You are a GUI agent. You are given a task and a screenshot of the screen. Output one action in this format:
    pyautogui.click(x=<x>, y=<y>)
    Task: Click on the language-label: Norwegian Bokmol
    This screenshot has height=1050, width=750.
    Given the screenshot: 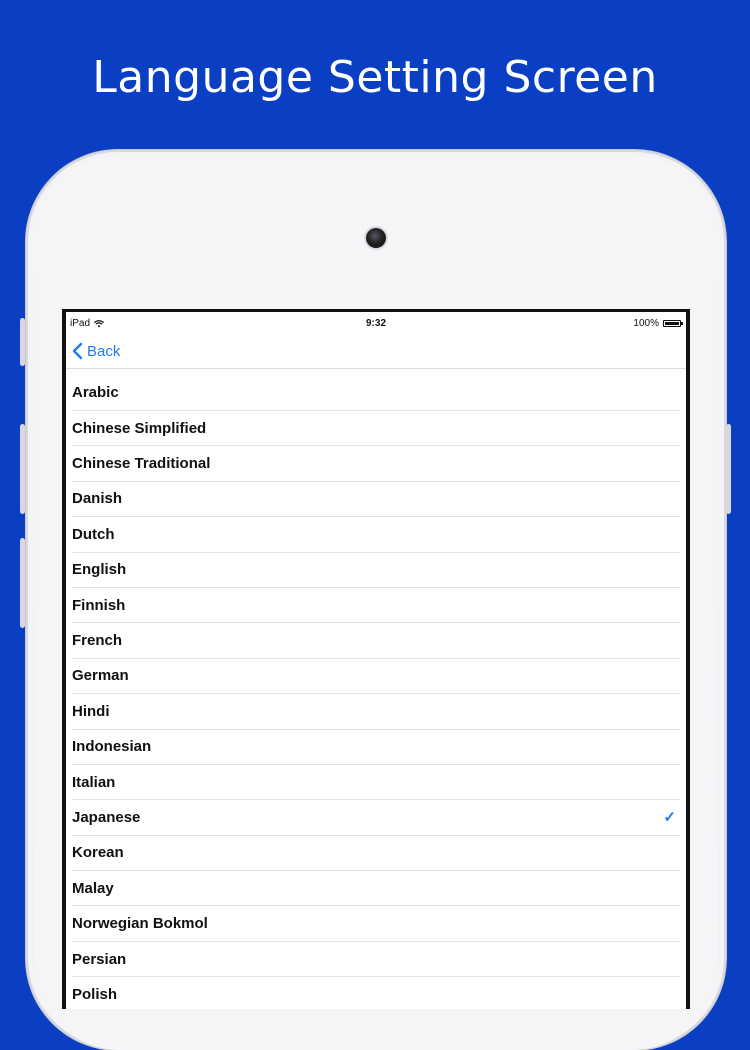 What is the action you would take?
    pyautogui.click(x=140, y=924)
    